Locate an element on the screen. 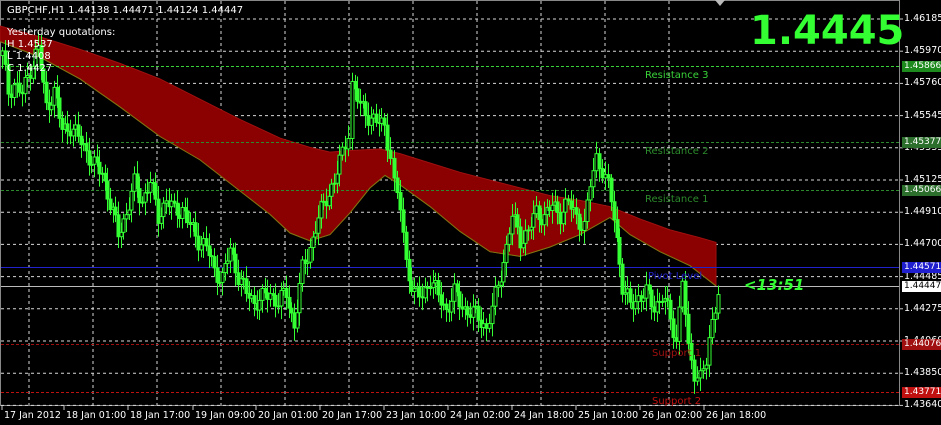 The width and height of the screenshot is (941, 425). time-axis-label: 24 Jan 18:00 is located at coordinates (544, 415).